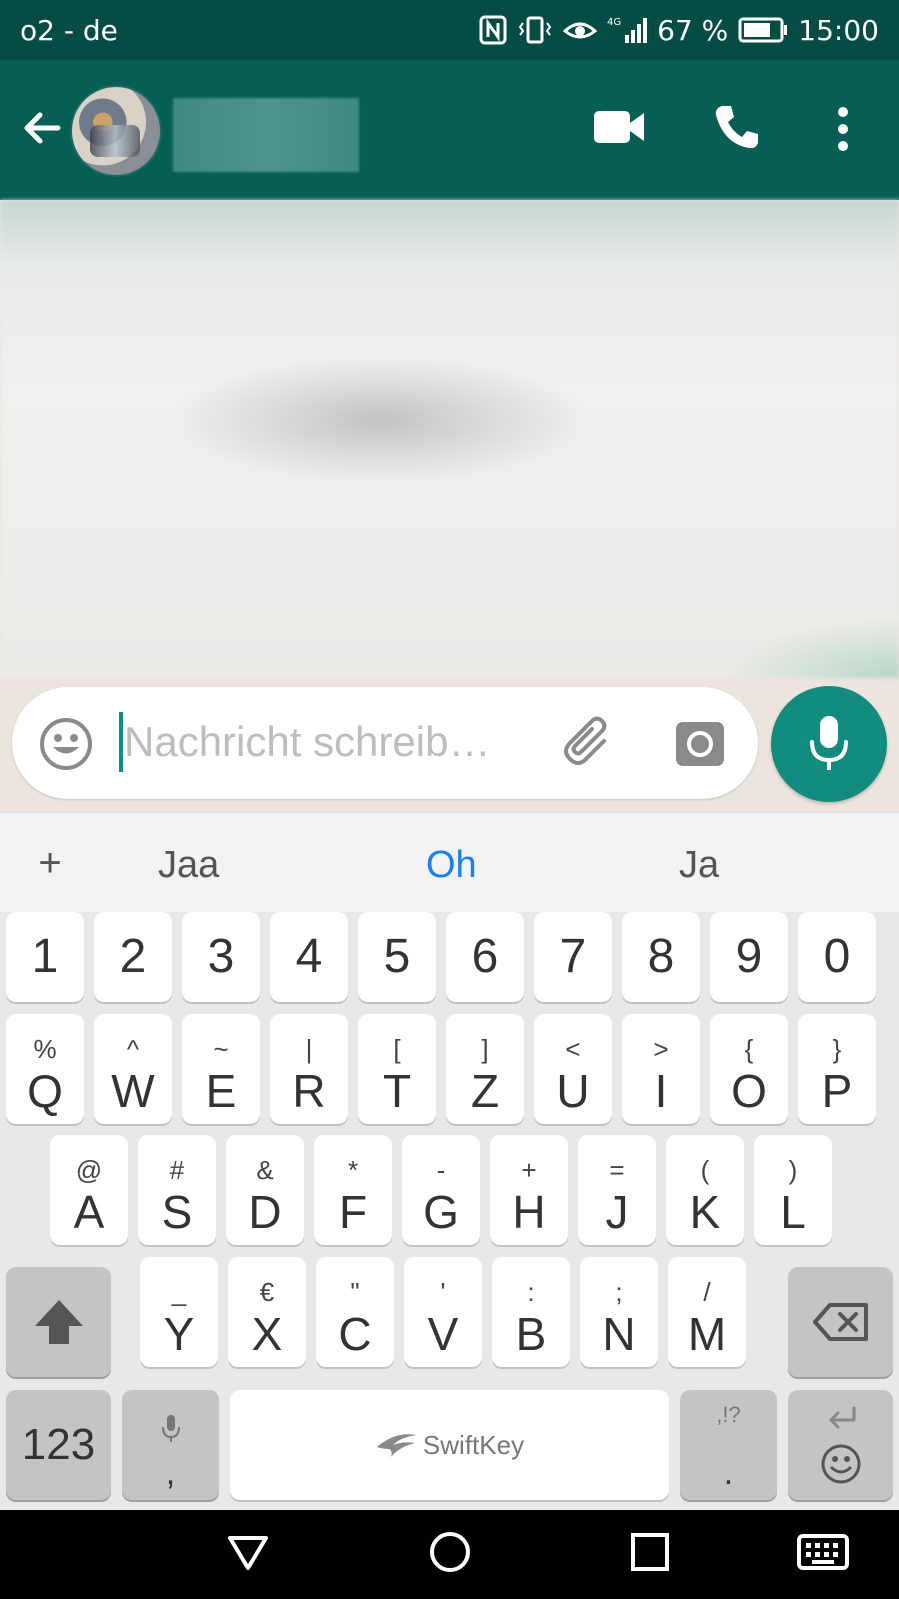 This screenshot has height=1599, width=899. Describe the element at coordinates (45, 1091) in the screenshot. I see `key-label: Q` at that location.